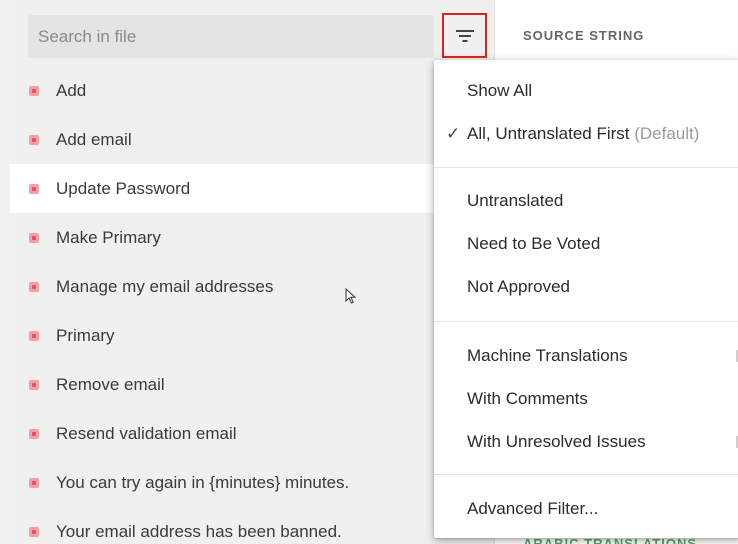 Image resolution: width=738 pixels, height=544 pixels. Describe the element at coordinates (252, 384) in the screenshot. I see `string-row: Remove email` at that location.